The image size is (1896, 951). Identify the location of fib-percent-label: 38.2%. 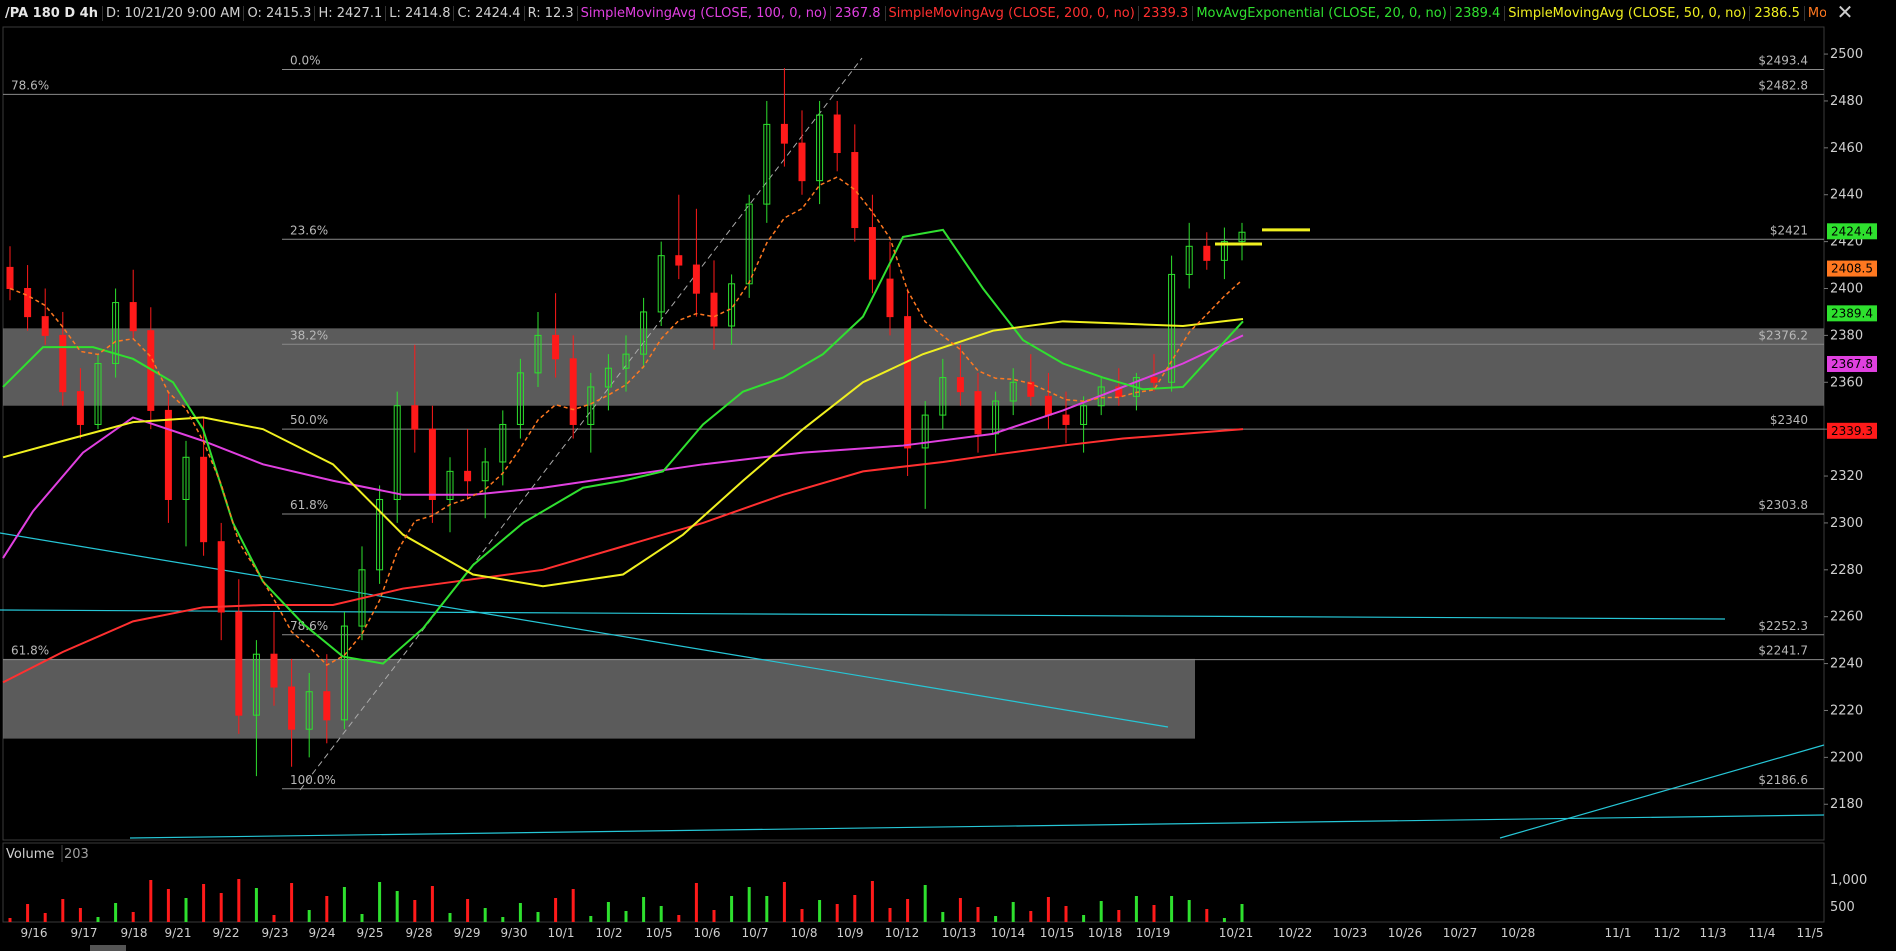
(309, 335).